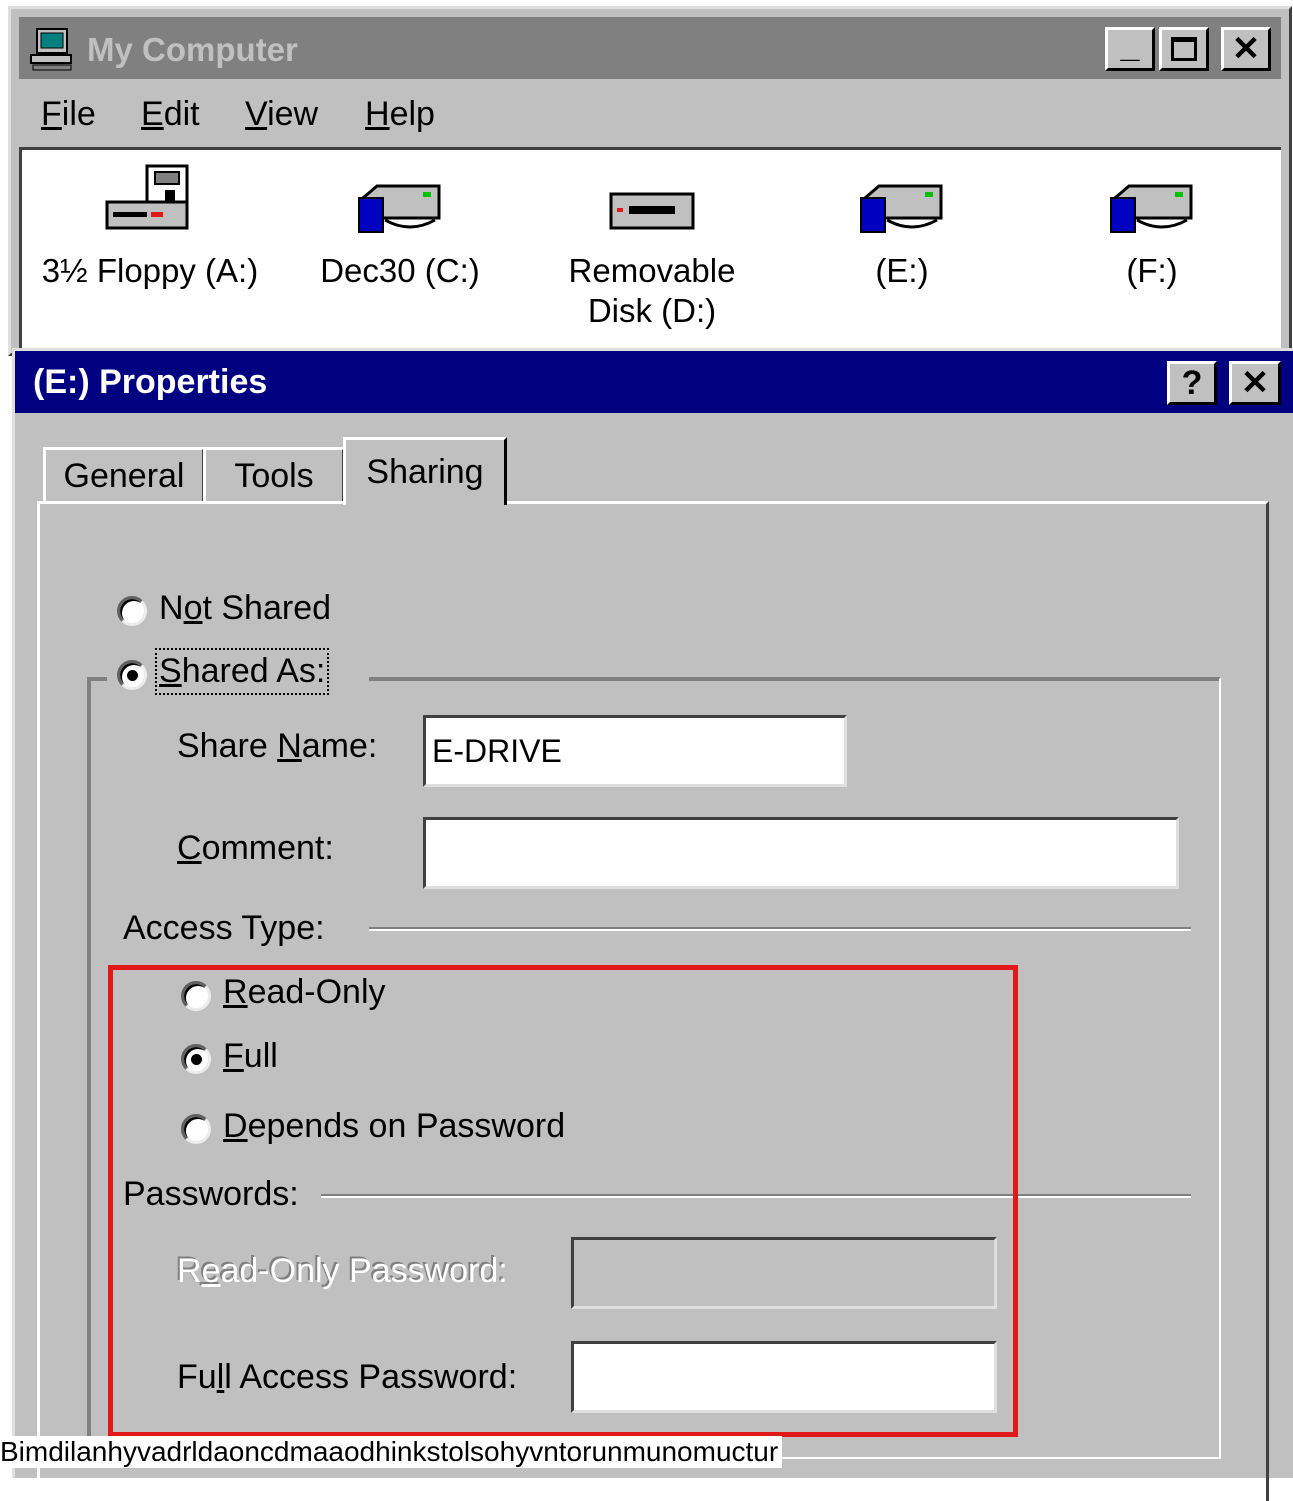 Image resolution: width=1293 pixels, height=1501 pixels. I want to click on drive-item-c: Dec30 (C:), so click(400, 227).